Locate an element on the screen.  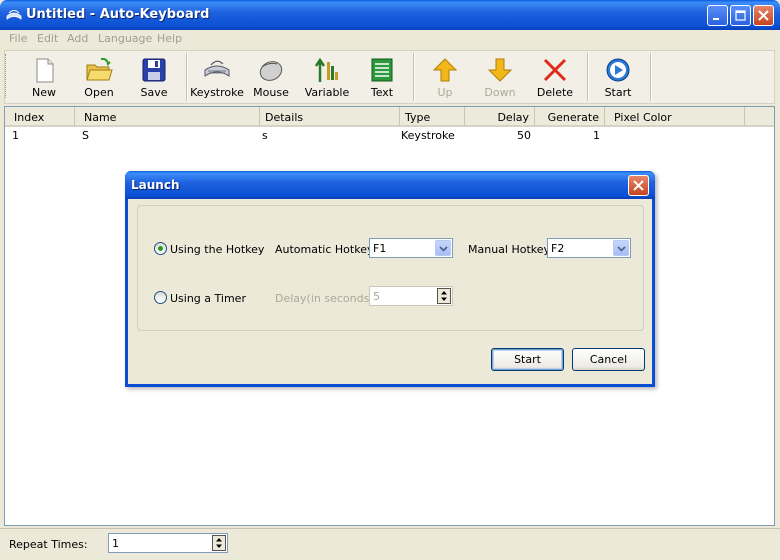
keystroke-button: Keystroke is located at coordinates (217, 77).